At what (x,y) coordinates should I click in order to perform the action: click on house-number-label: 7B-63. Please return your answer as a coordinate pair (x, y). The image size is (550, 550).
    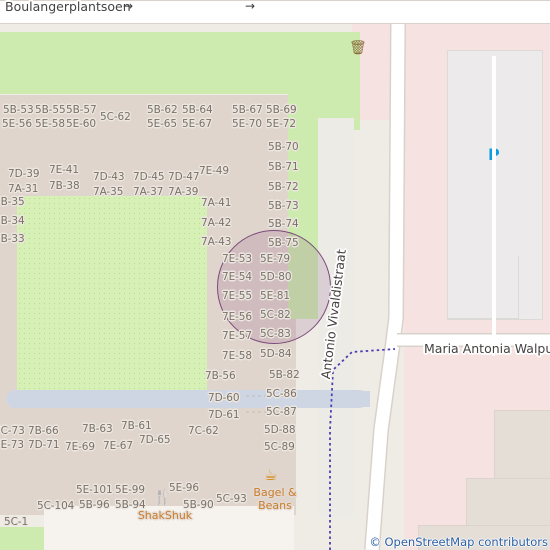
    Looking at the image, I should click on (97, 429).